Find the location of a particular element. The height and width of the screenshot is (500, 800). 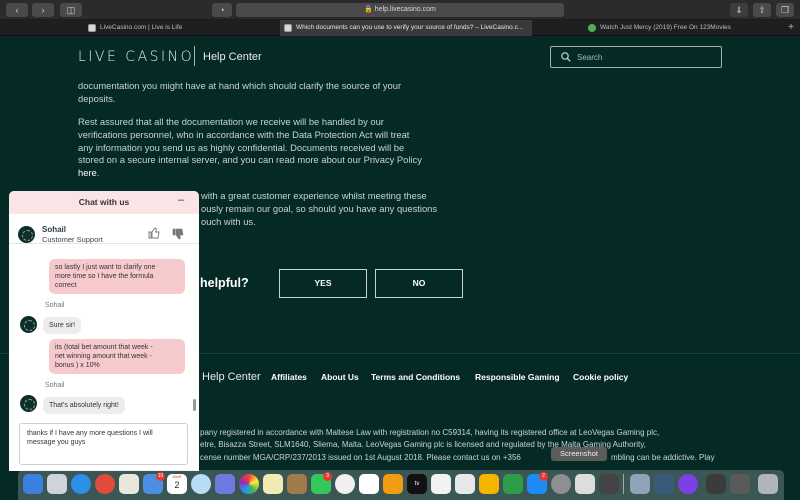

browser-toolbar: ‹ › ◫ ◔ 🔒 help.livecasino.com ⇓ ⇧ ❐ is located at coordinates (400, 10).